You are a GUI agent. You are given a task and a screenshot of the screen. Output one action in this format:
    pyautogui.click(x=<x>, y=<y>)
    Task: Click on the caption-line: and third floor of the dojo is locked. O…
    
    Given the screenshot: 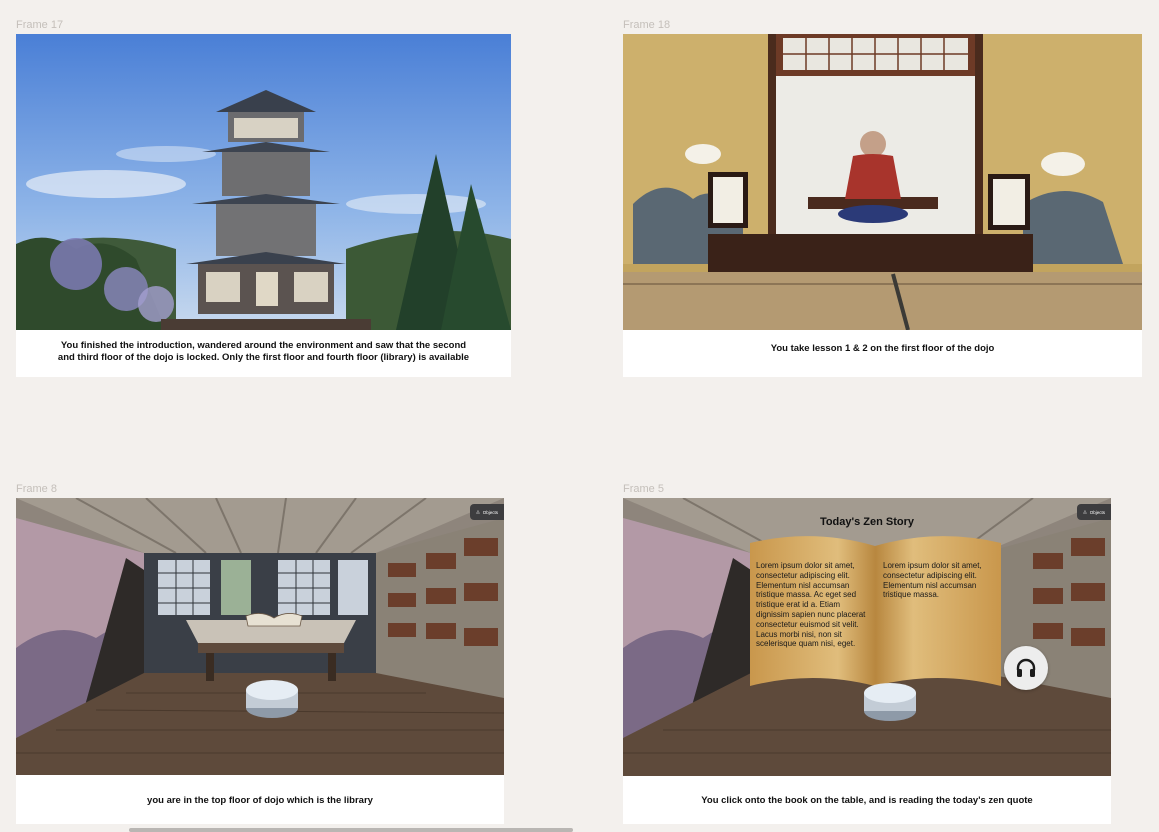 What is the action you would take?
    pyautogui.click(x=263, y=357)
    